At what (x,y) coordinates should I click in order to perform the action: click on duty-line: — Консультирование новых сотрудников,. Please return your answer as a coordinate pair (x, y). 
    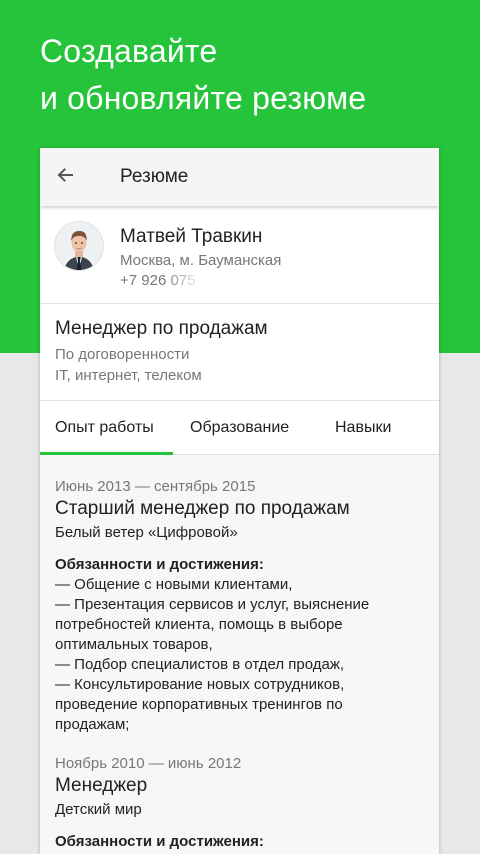
    Looking at the image, I should click on (200, 684).